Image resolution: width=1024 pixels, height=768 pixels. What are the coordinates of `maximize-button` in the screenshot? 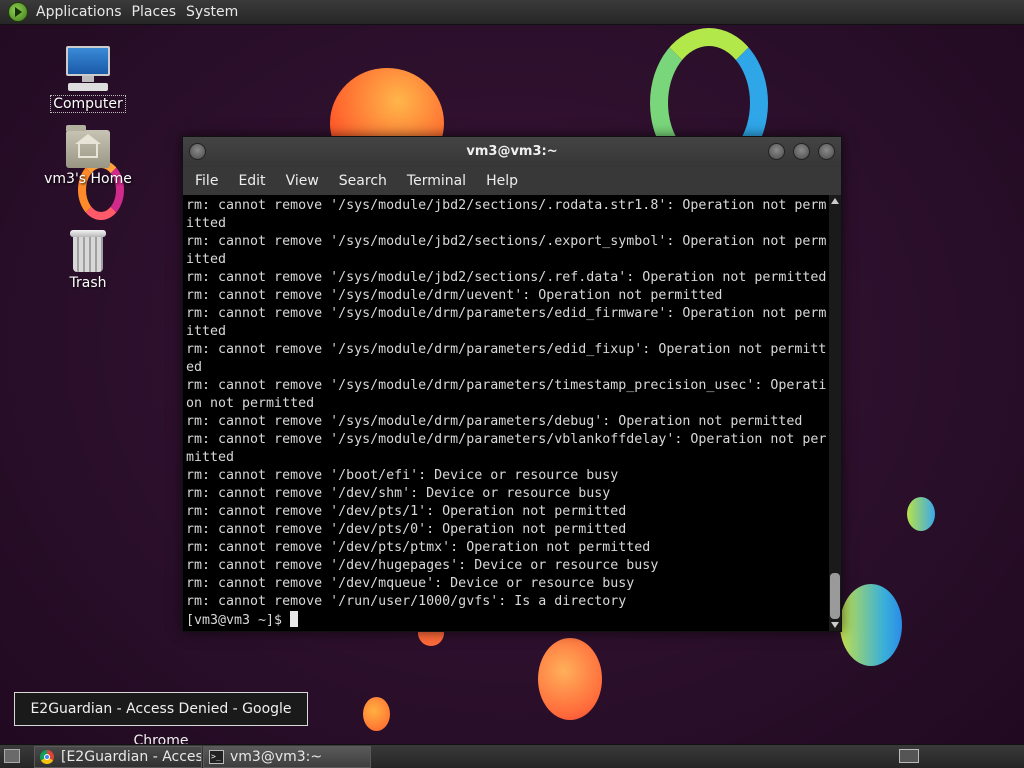 It's located at (801, 151).